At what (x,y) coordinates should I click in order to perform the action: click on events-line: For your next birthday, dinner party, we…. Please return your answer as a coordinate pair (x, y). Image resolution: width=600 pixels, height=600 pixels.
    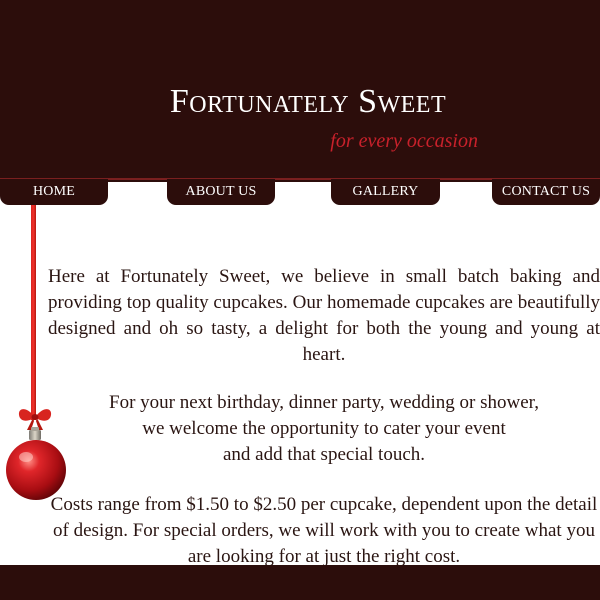
    Looking at the image, I should click on (324, 402).